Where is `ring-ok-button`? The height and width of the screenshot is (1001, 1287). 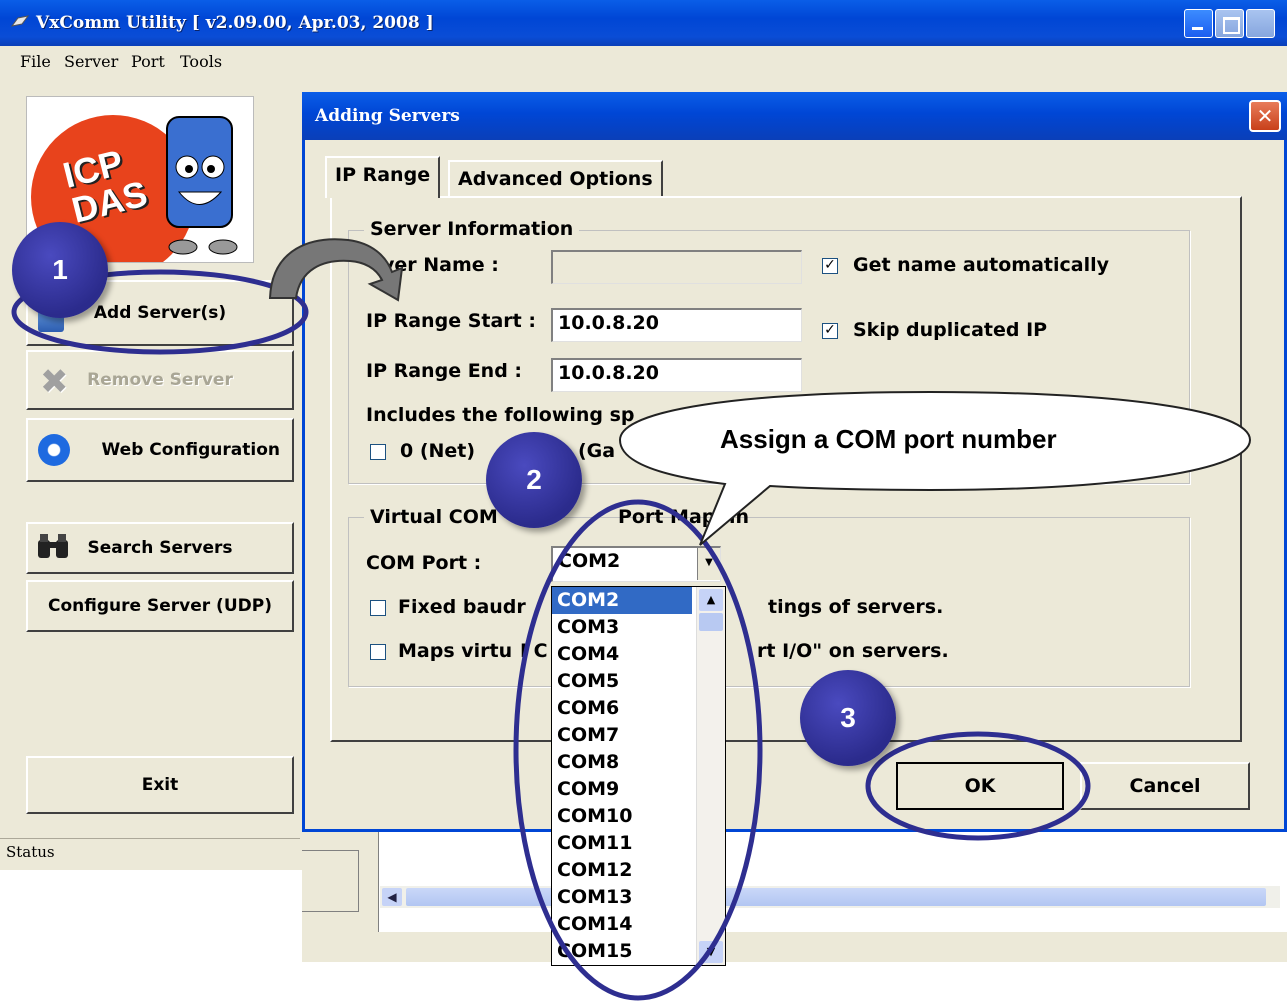 ring-ok-button is located at coordinates (978, 786).